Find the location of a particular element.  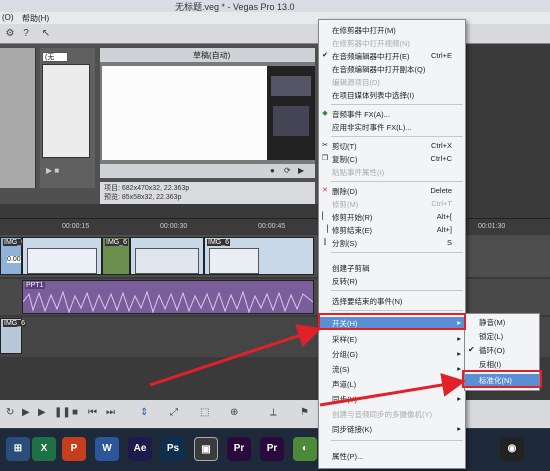

annotation-arrows is located at coordinates (307, 365).